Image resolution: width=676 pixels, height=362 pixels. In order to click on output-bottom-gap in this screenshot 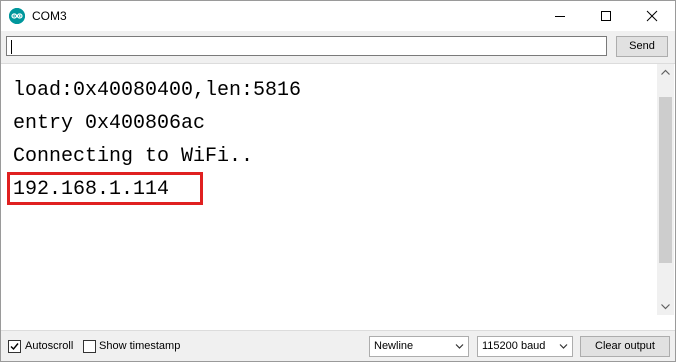, I will do `click(338, 322)`.